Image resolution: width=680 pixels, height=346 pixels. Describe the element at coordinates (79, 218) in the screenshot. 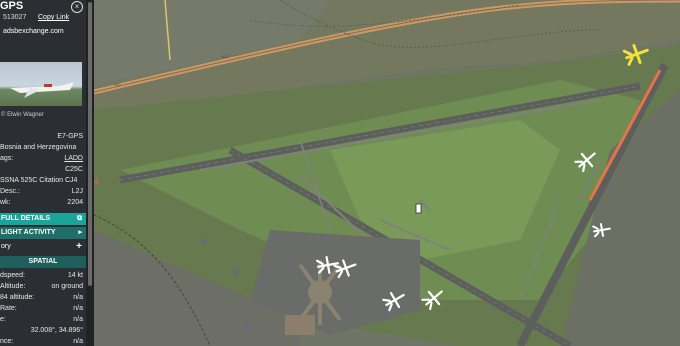

I see `external-link-icon: ⧉` at that location.